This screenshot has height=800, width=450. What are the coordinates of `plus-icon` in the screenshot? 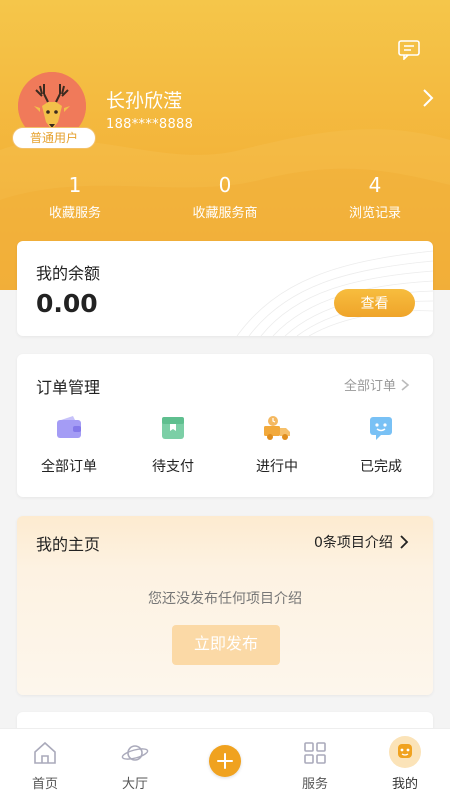 It's located at (225, 761).